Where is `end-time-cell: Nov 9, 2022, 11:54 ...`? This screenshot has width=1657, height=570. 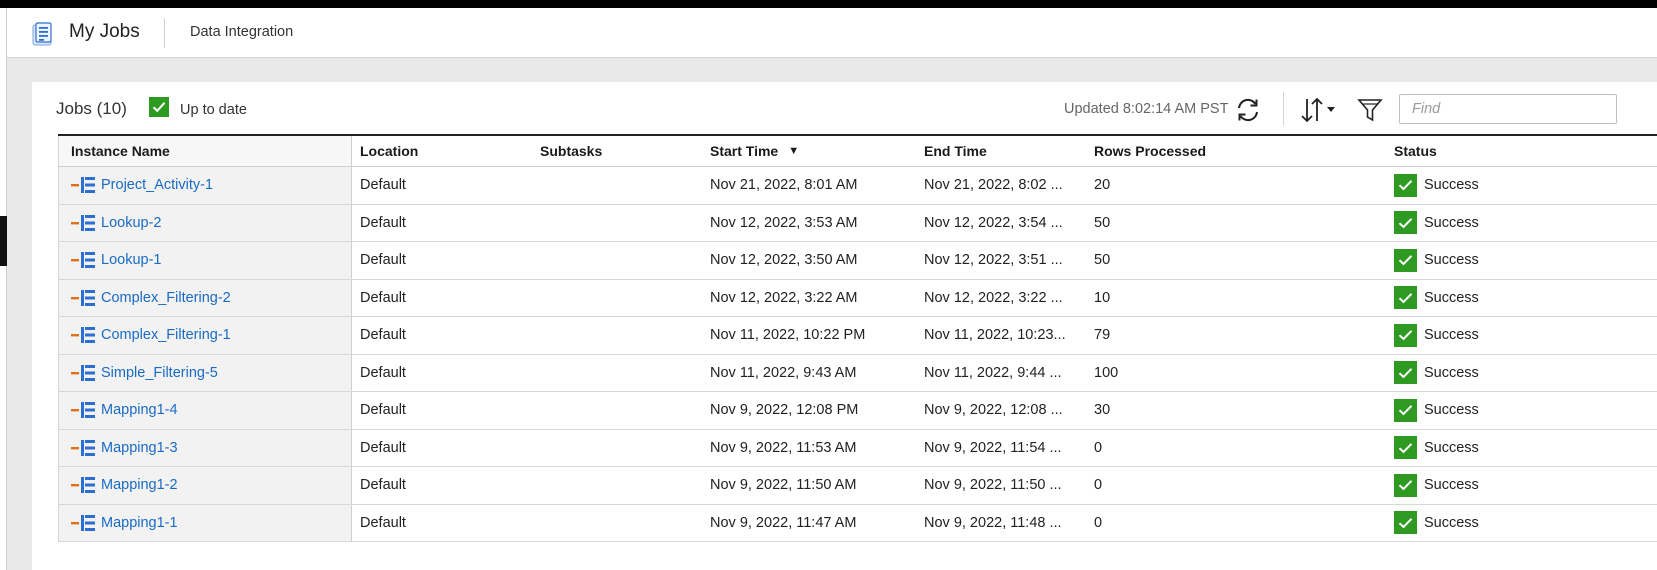
end-time-cell: Nov 9, 2022, 11:54 ... is located at coordinates (993, 447).